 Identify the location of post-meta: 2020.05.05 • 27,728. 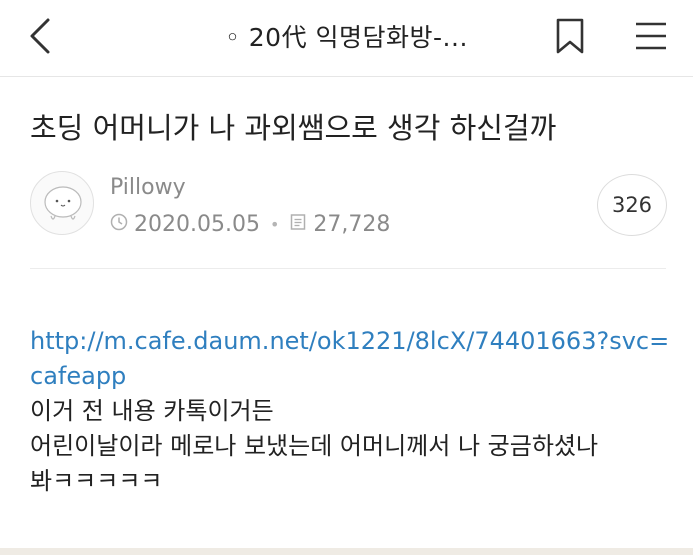
(250, 225).